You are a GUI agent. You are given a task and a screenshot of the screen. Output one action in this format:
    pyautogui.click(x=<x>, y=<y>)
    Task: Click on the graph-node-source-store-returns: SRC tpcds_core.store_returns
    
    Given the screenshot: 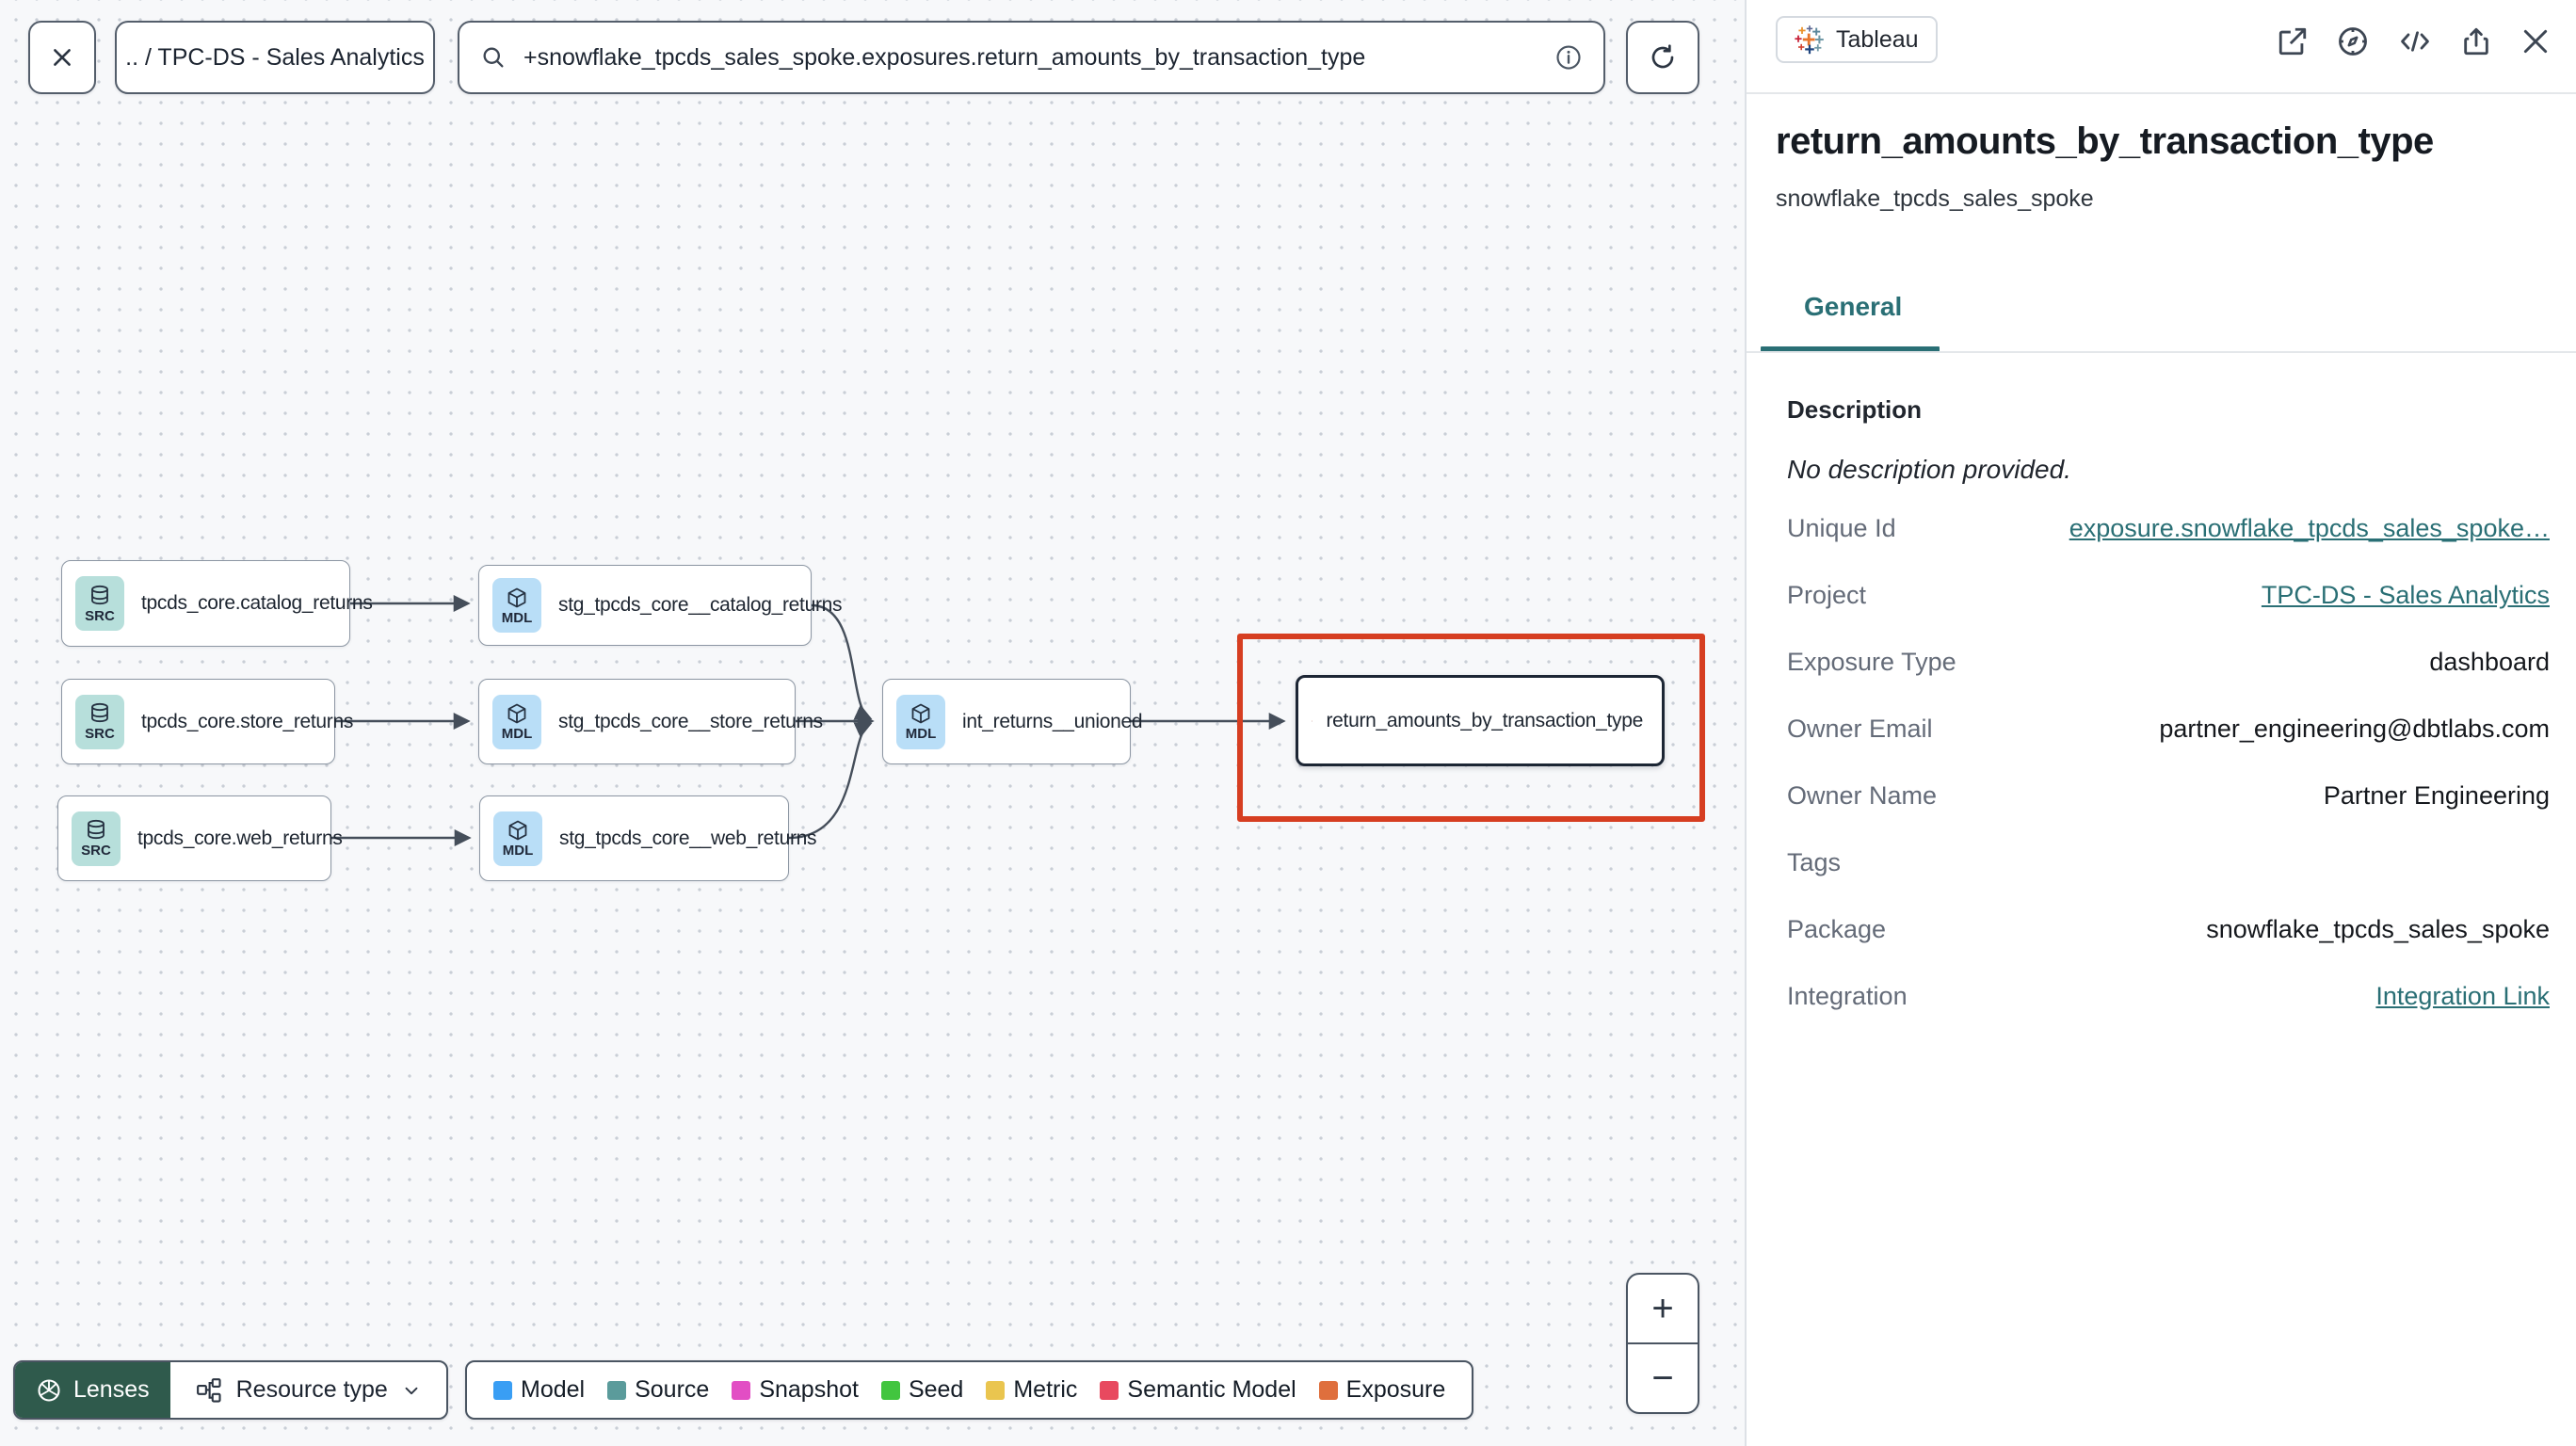 What is the action you would take?
    pyautogui.click(x=207, y=721)
    